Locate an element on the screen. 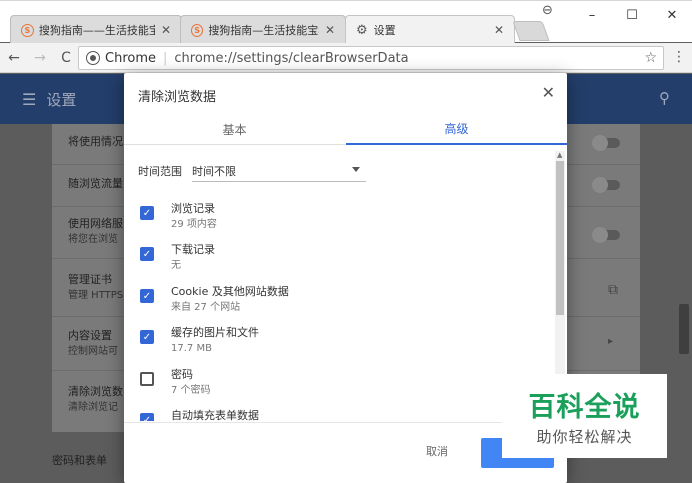 The width and height of the screenshot is (692, 483). option-sub: 无 is located at coordinates (176, 265).